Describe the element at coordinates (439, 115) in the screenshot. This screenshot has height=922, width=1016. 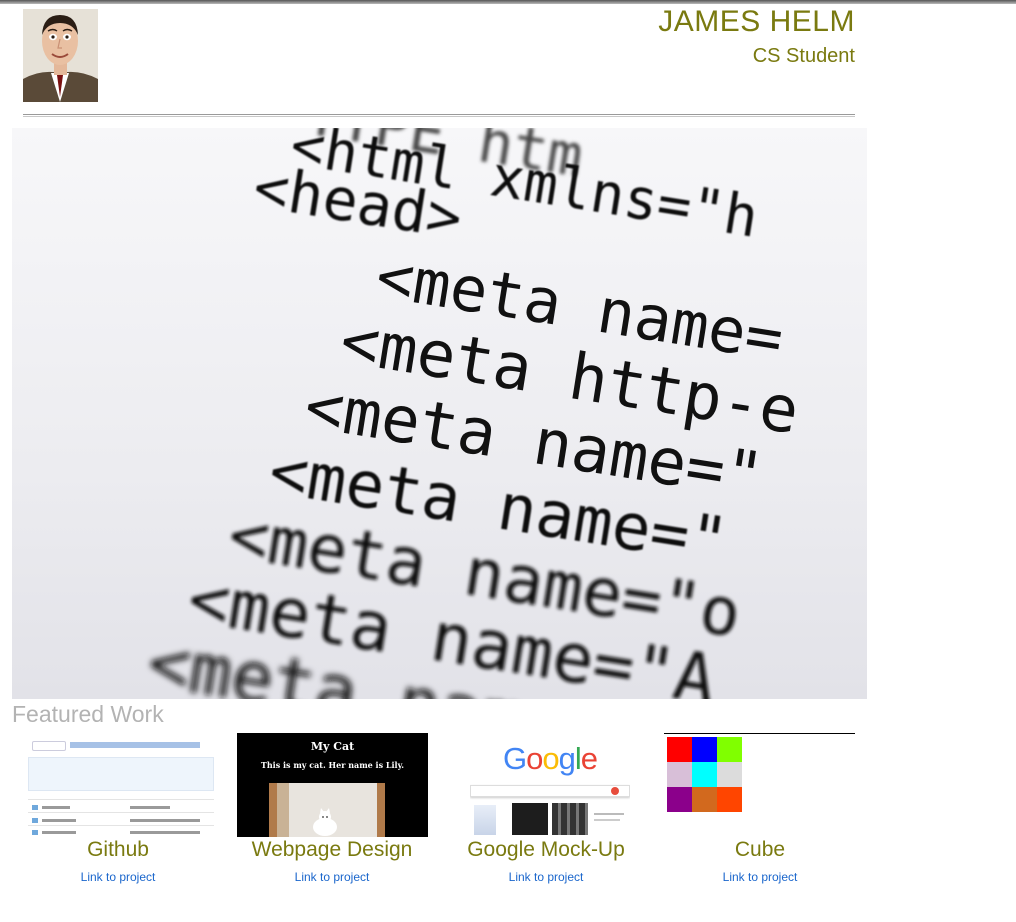
I see `header-divider` at that location.